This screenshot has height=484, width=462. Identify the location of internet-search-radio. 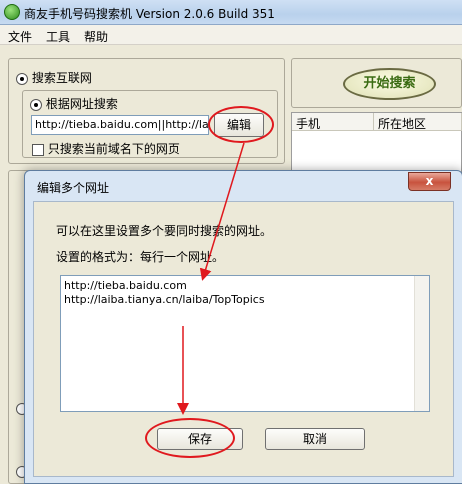
(22, 78).